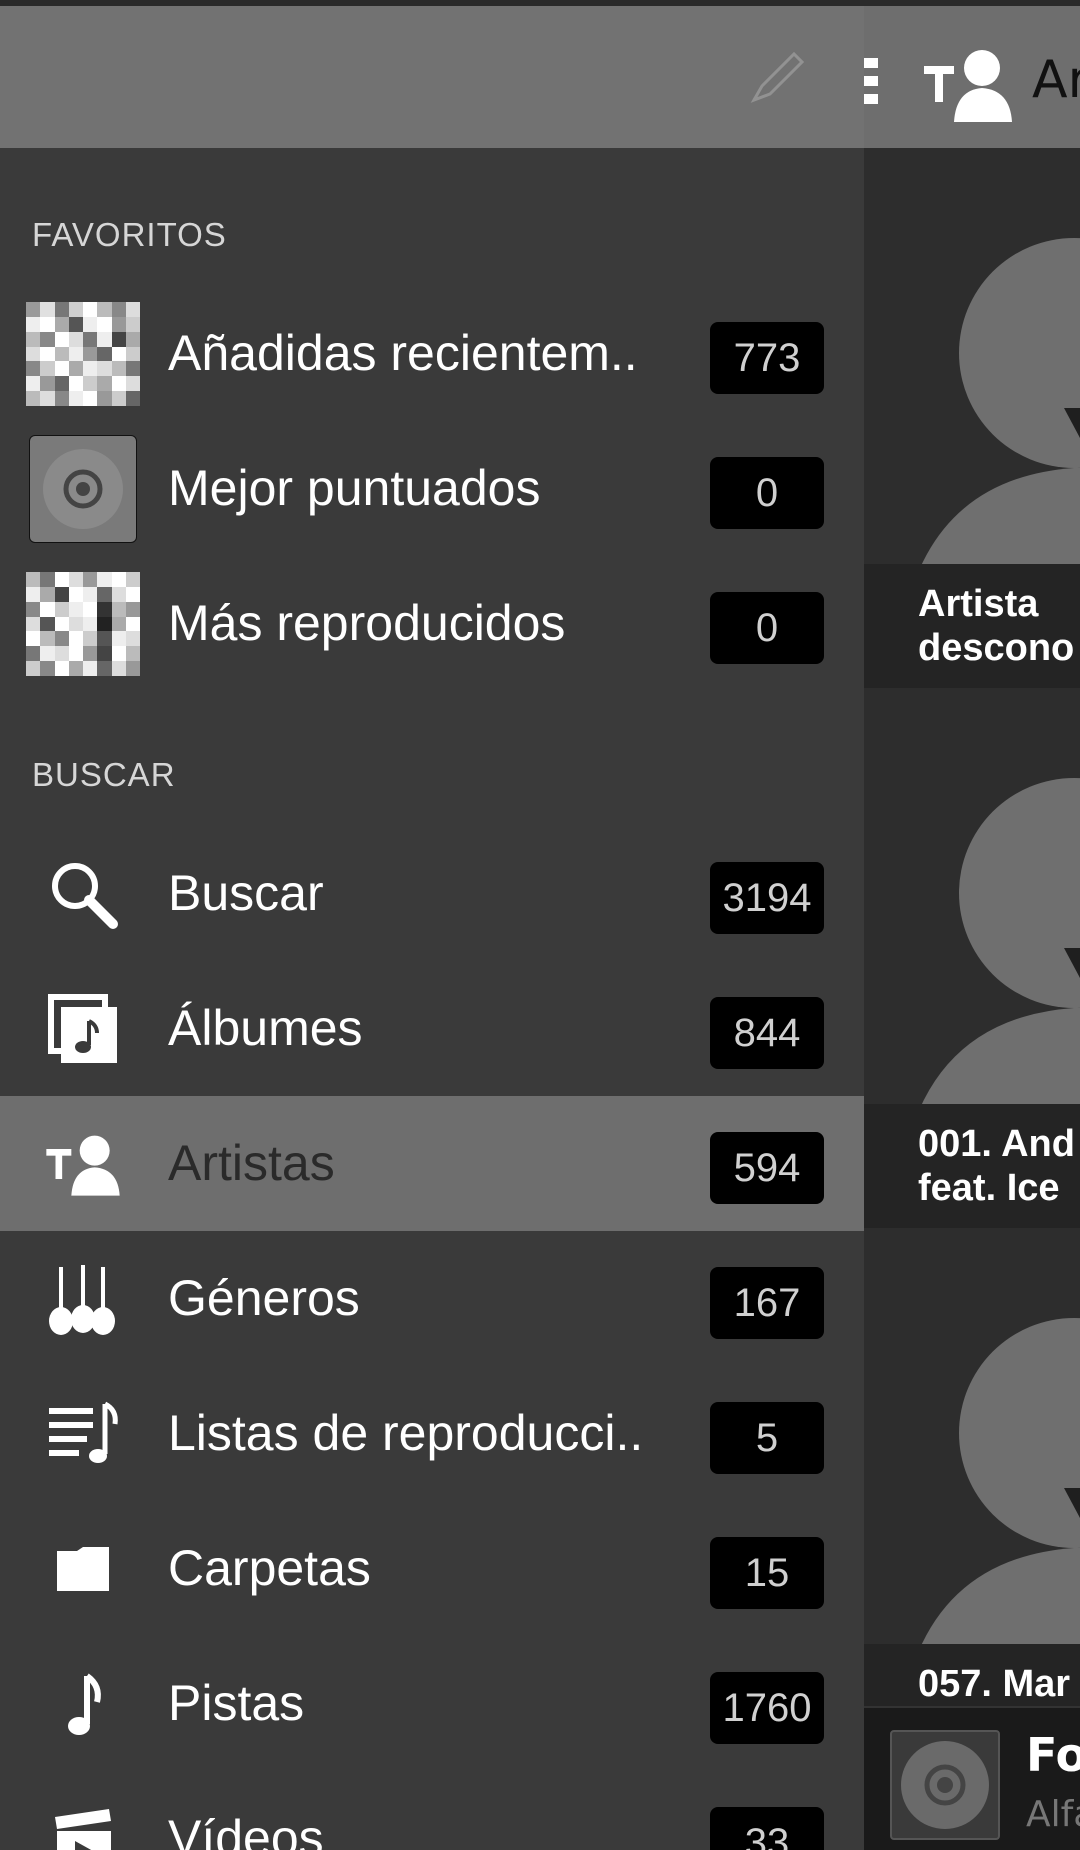 The height and width of the screenshot is (1850, 1080). What do you see at coordinates (1053, 1814) in the screenshot?
I see `now-playing-subtitle: Alfa` at bounding box center [1053, 1814].